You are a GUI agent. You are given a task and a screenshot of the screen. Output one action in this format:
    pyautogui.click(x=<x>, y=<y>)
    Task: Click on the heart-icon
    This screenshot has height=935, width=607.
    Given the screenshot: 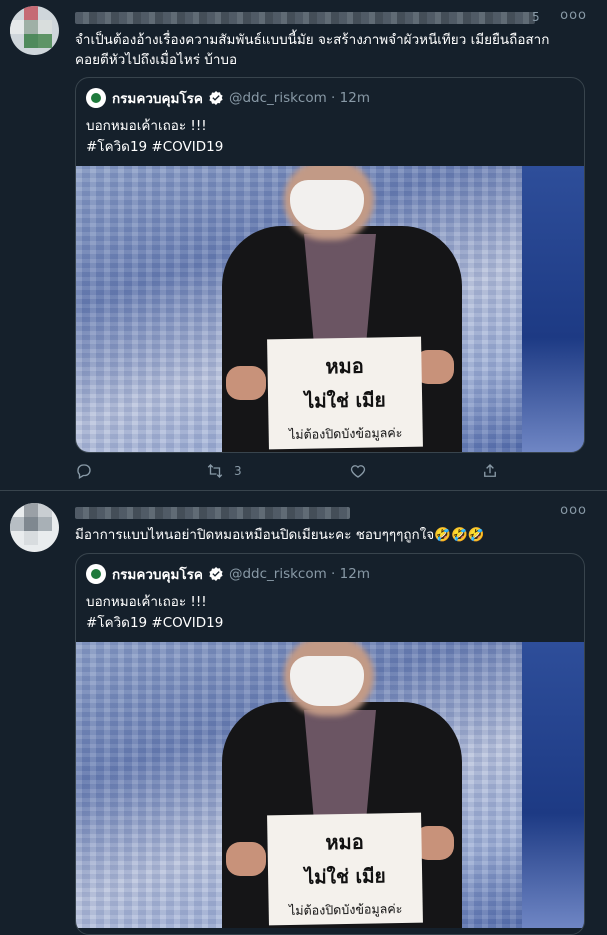 What is the action you would take?
    pyautogui.click(x=358, y=471)
    